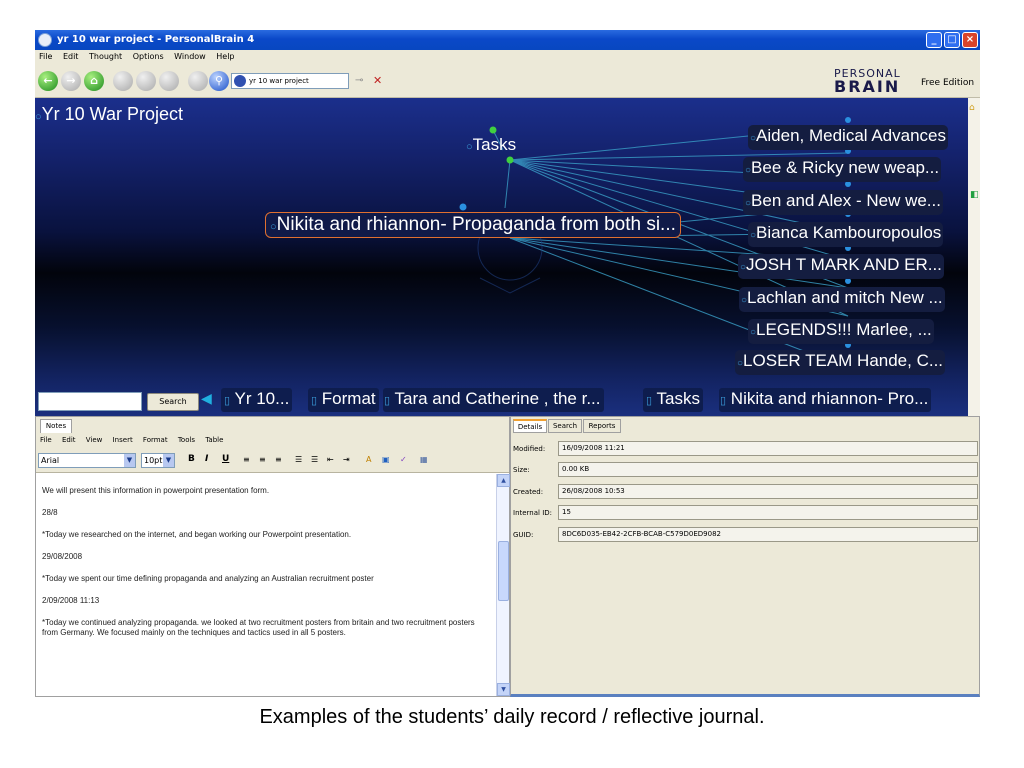 This screenshot has height=768, width=1024. I want to click on notes-menu-edit: Edit, so click(69, 438).